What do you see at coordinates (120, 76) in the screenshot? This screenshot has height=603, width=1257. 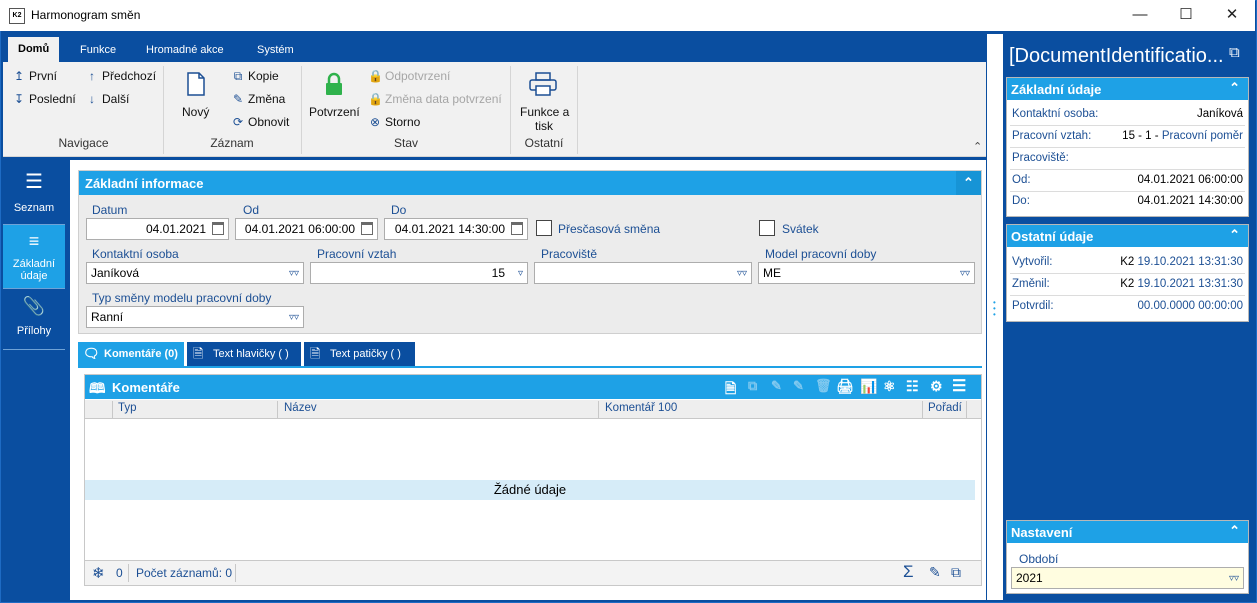 I see `previous-button: ↑ Předchozí` at bounding box center [120, 76].